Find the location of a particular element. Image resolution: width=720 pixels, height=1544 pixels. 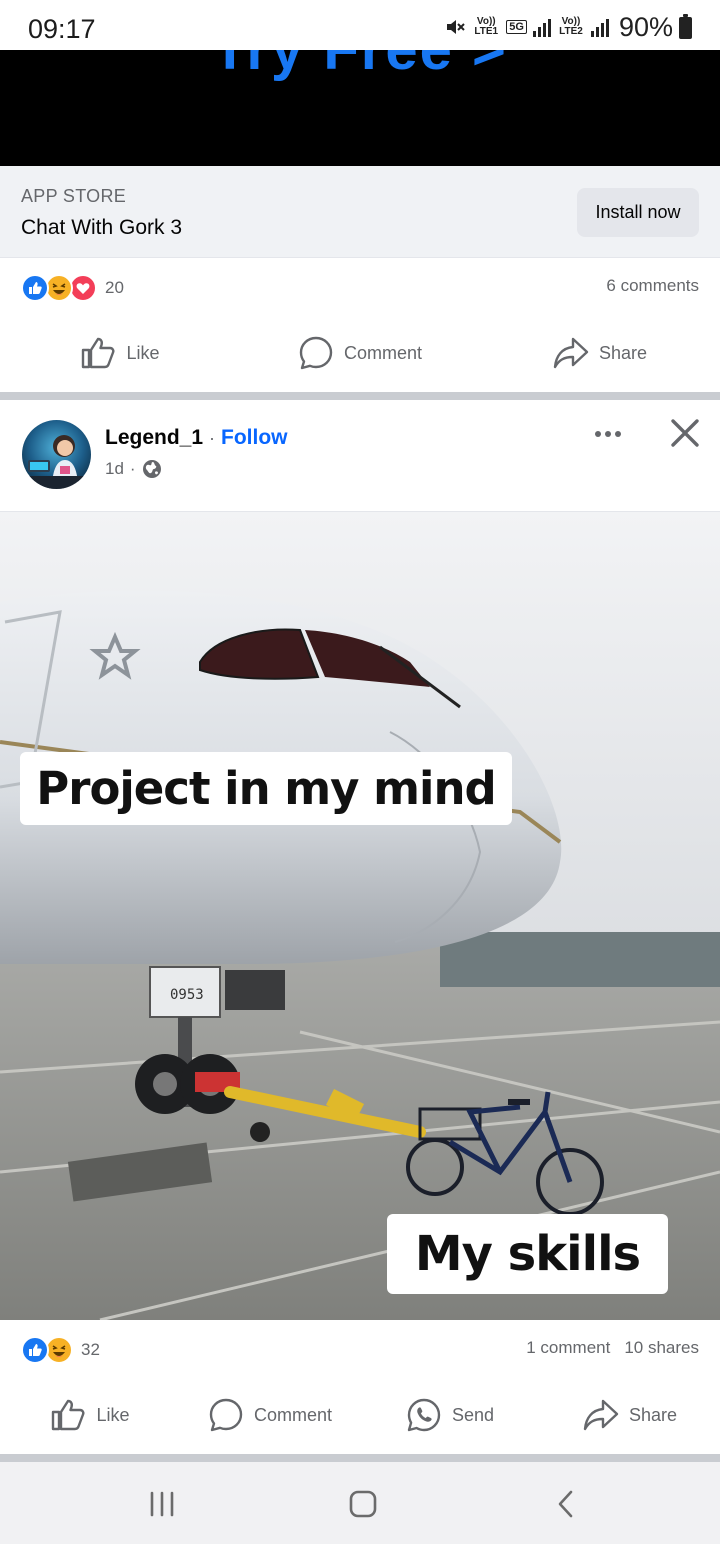

close-icon is located at coordinates (685, 433).